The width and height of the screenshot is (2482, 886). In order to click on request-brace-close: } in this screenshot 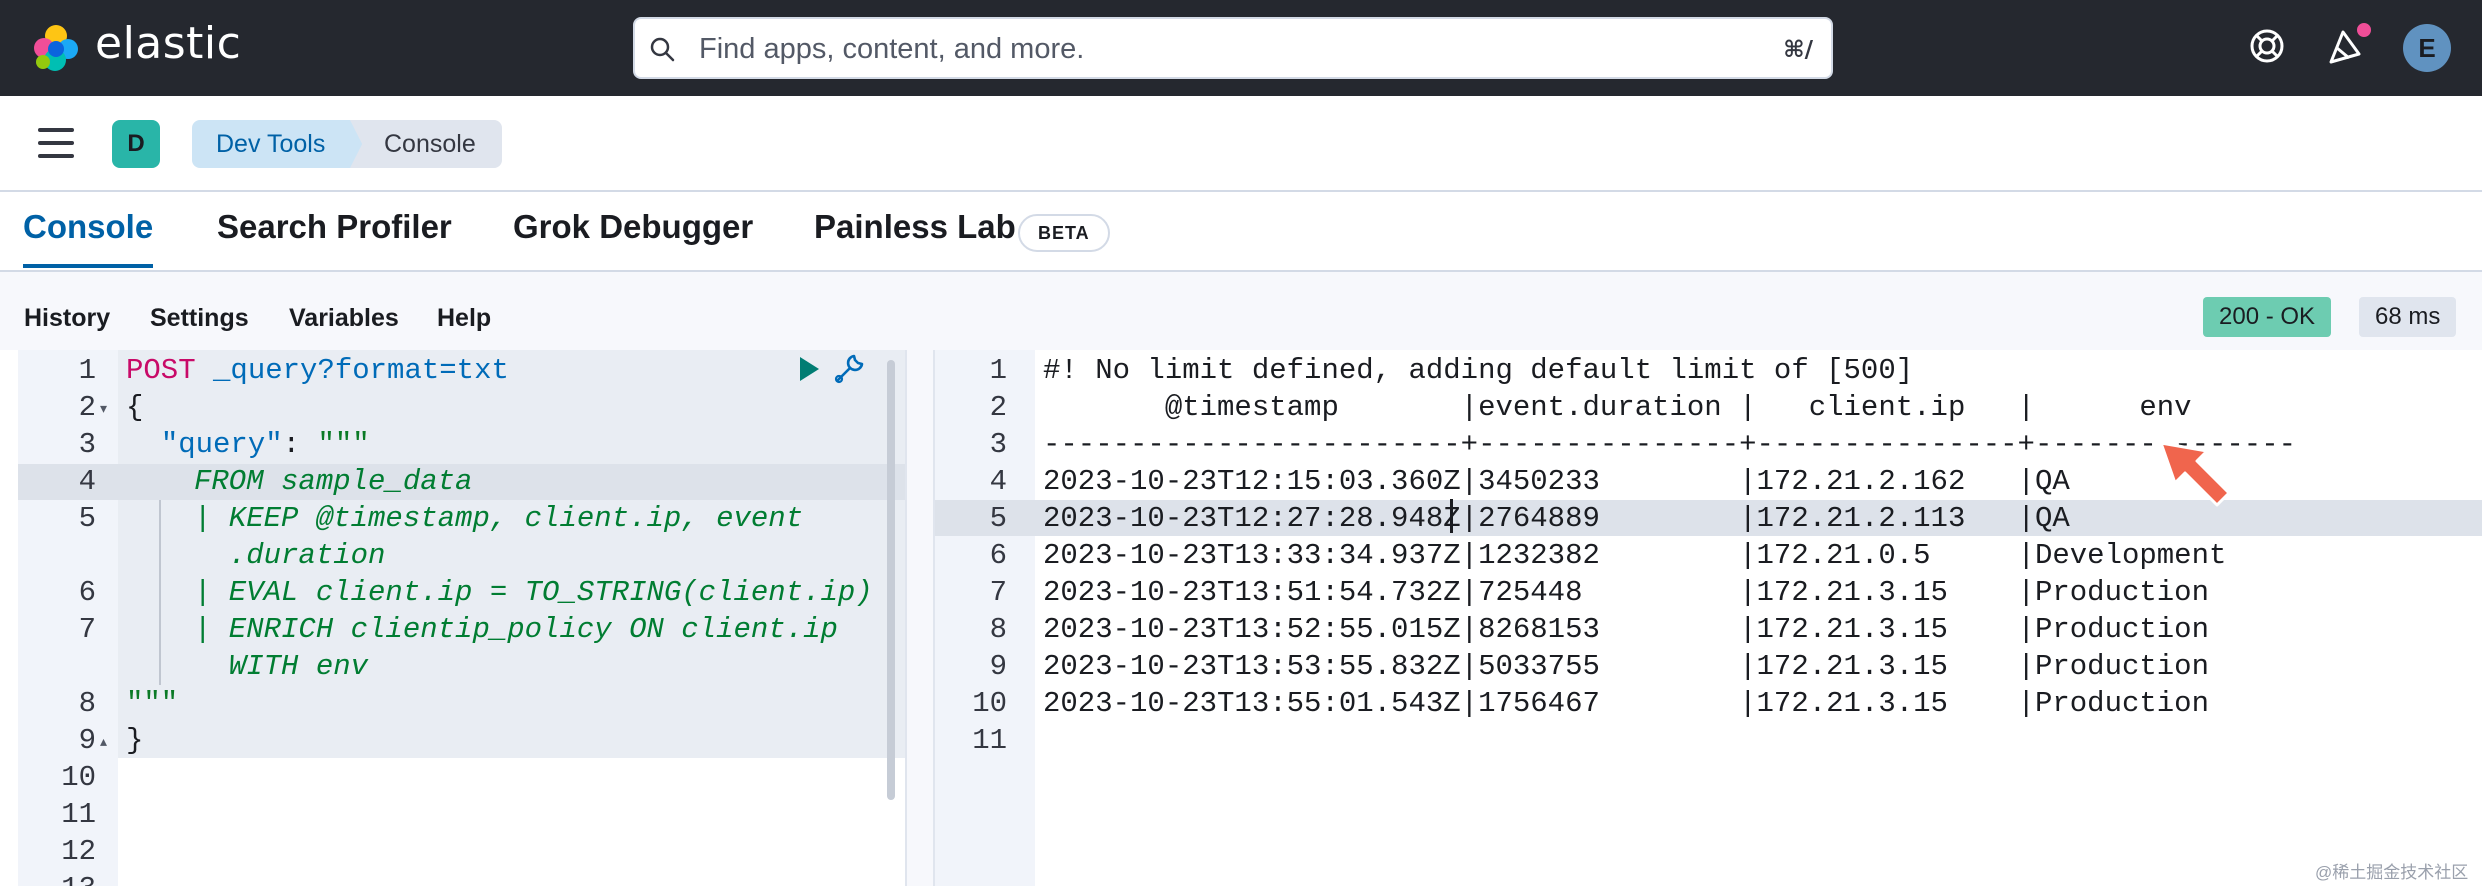, I will do `click(135, 740)`.